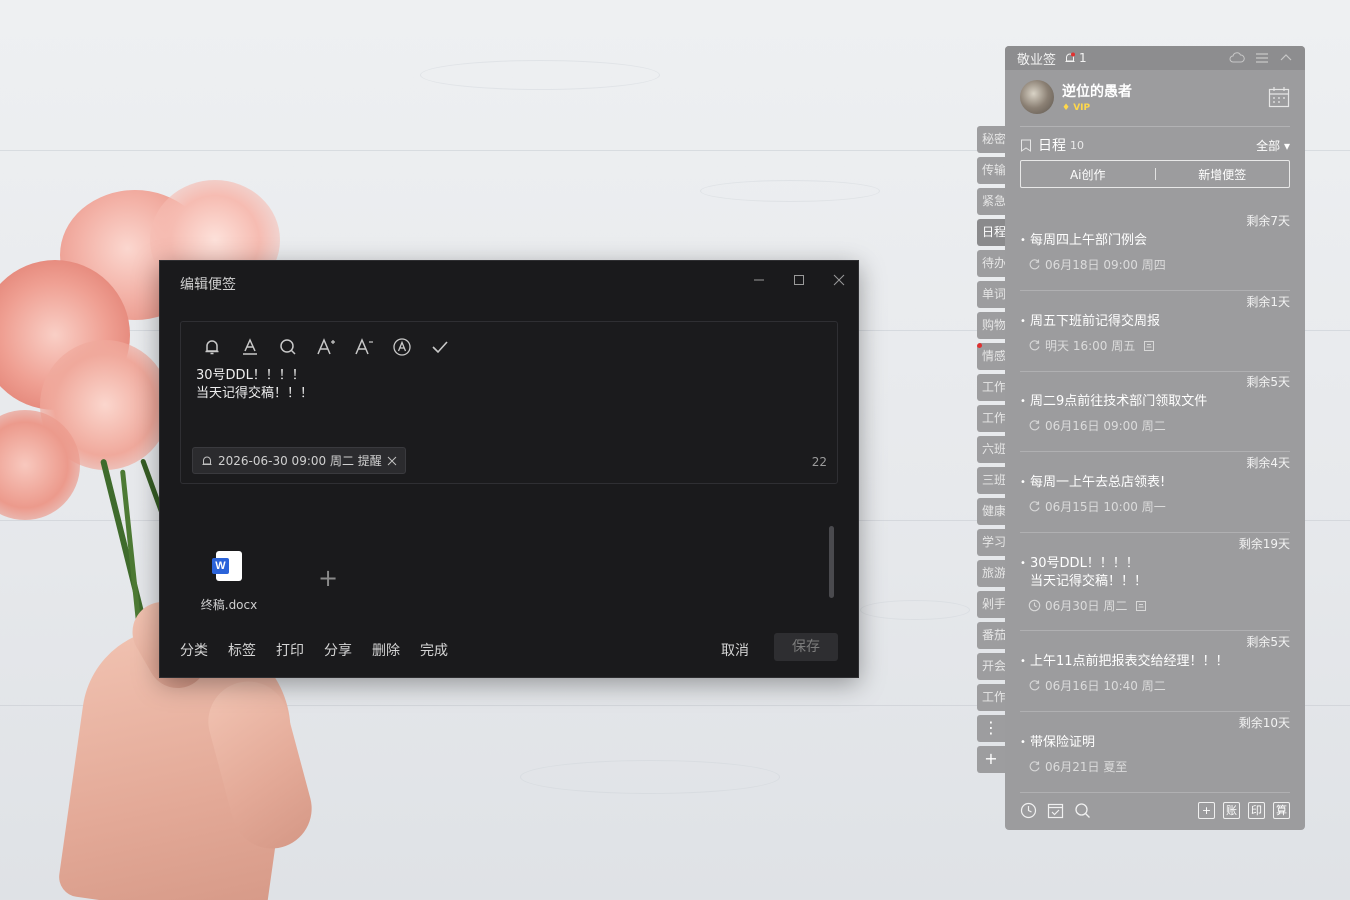 The height and width of the screenshot is (900, 1350). I want to click on schedule-count: 10, so click(1077, 145).